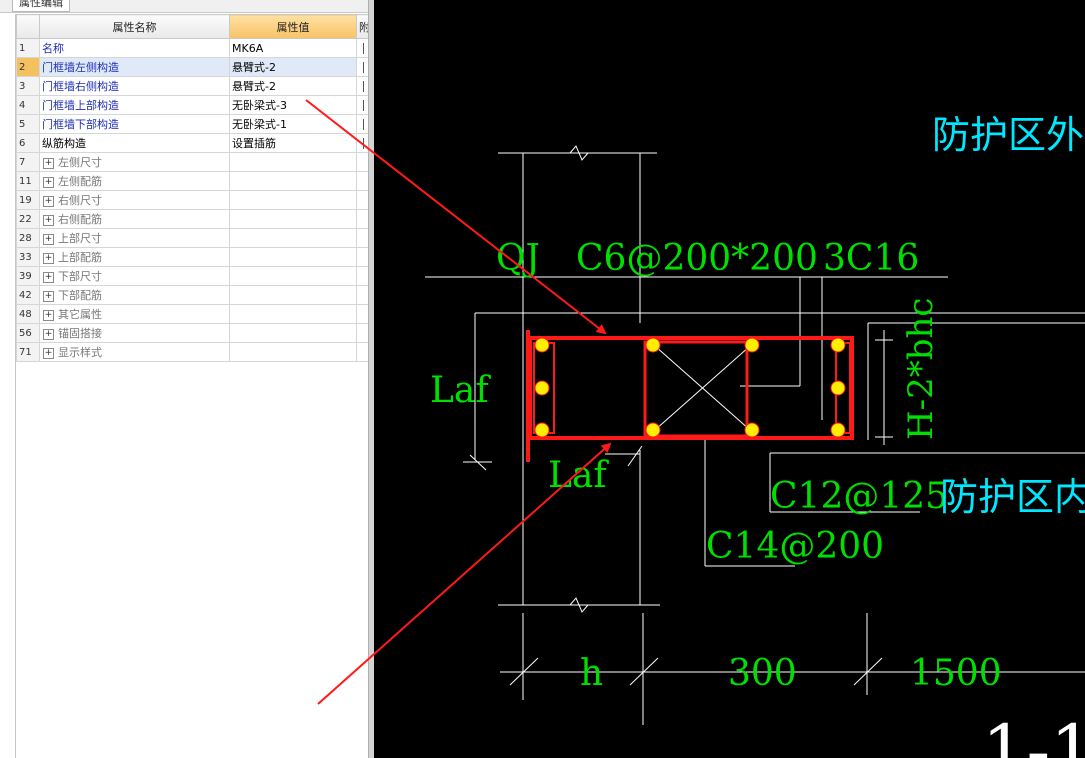 Image resolution: width=1085 pixels, height=758 pixels. I want to click on property-row: 4 门框墙上部构造 无卧梁式-3, so click(192, 105).